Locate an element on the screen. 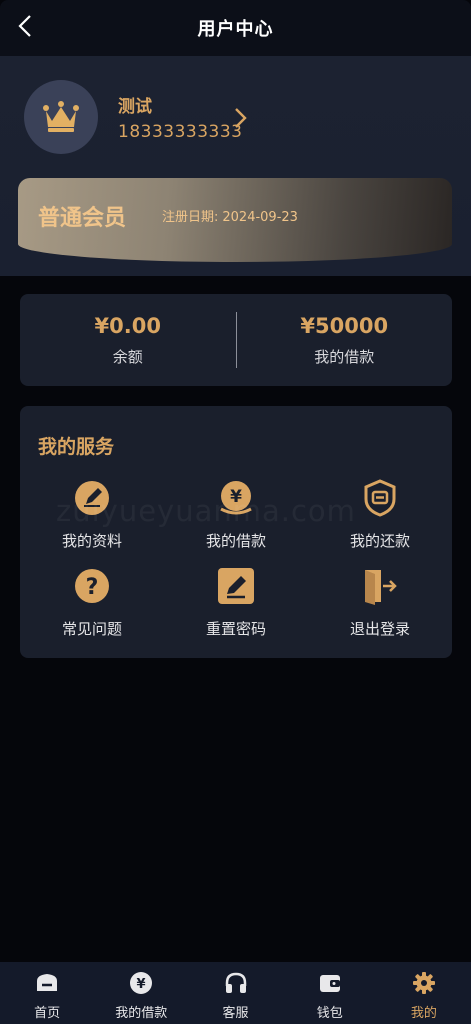  back-arrow-icon is located at coordinates (24, 26).